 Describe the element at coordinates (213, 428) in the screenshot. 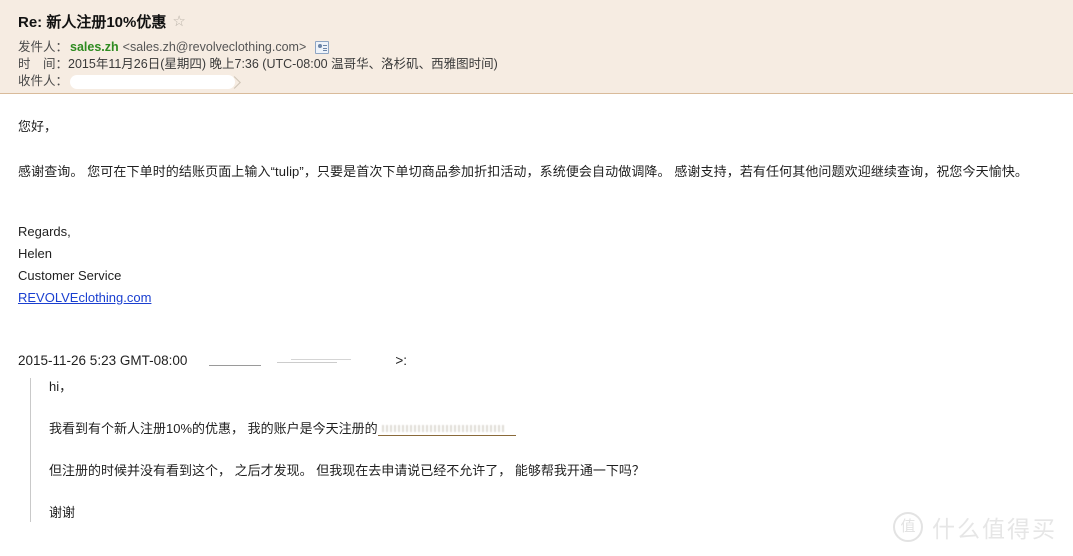

I see `quote-line-text: 我看到有个新人注册10%的优惠， 我的账户是今天注册的` at that location.